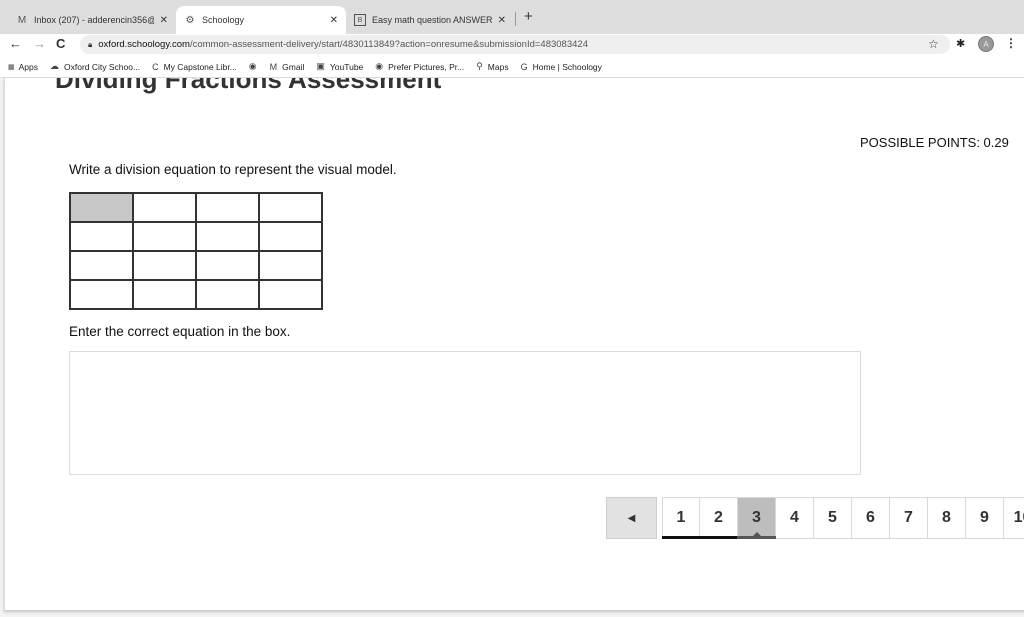 The image size is (1024, 617). Describe the element at coordinates (360, 20) in the screenshot. I see `brainly-icon: B` at that location.